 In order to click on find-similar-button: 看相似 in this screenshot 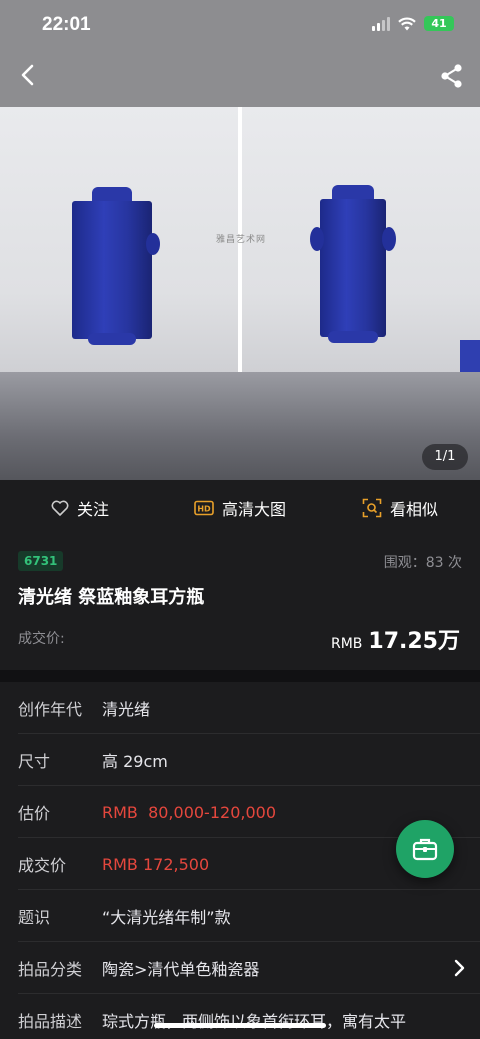, I will do `click(400, 508)`.